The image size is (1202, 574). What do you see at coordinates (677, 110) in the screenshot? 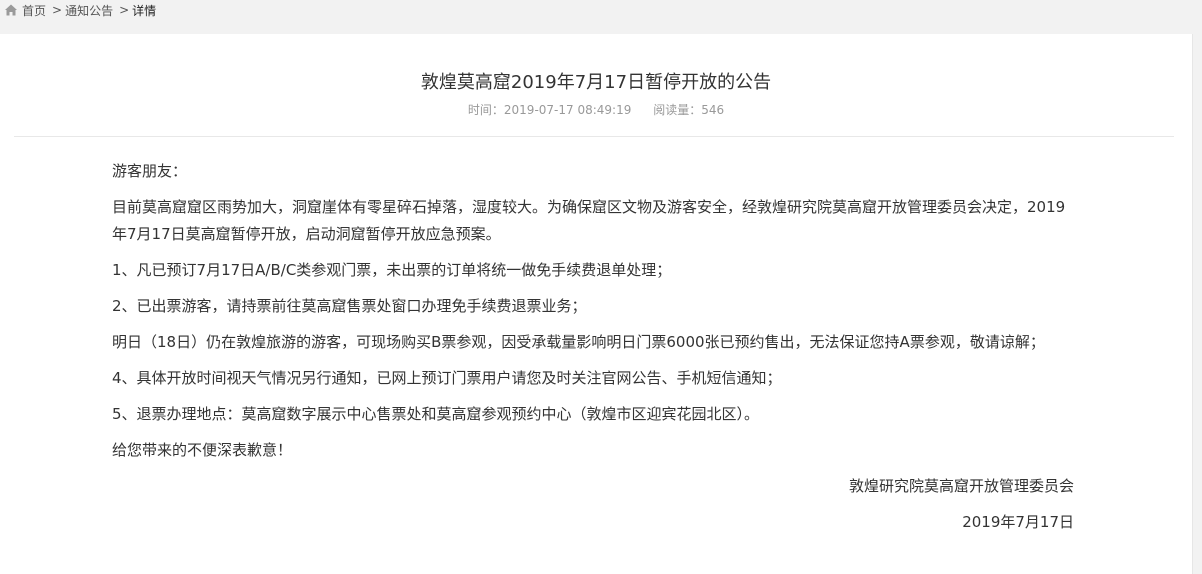
I see `reads-label: 阅读量：` at bounding box center [677, 110].